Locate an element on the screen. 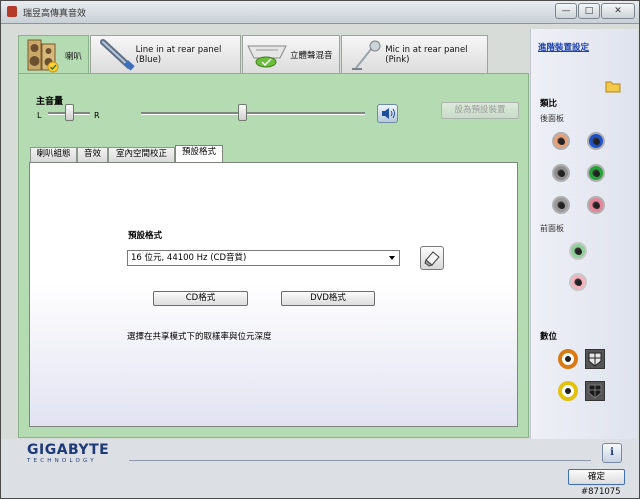 This screenshot has width=640, height=499. eraser-icon is located at coordinates (432, 259).